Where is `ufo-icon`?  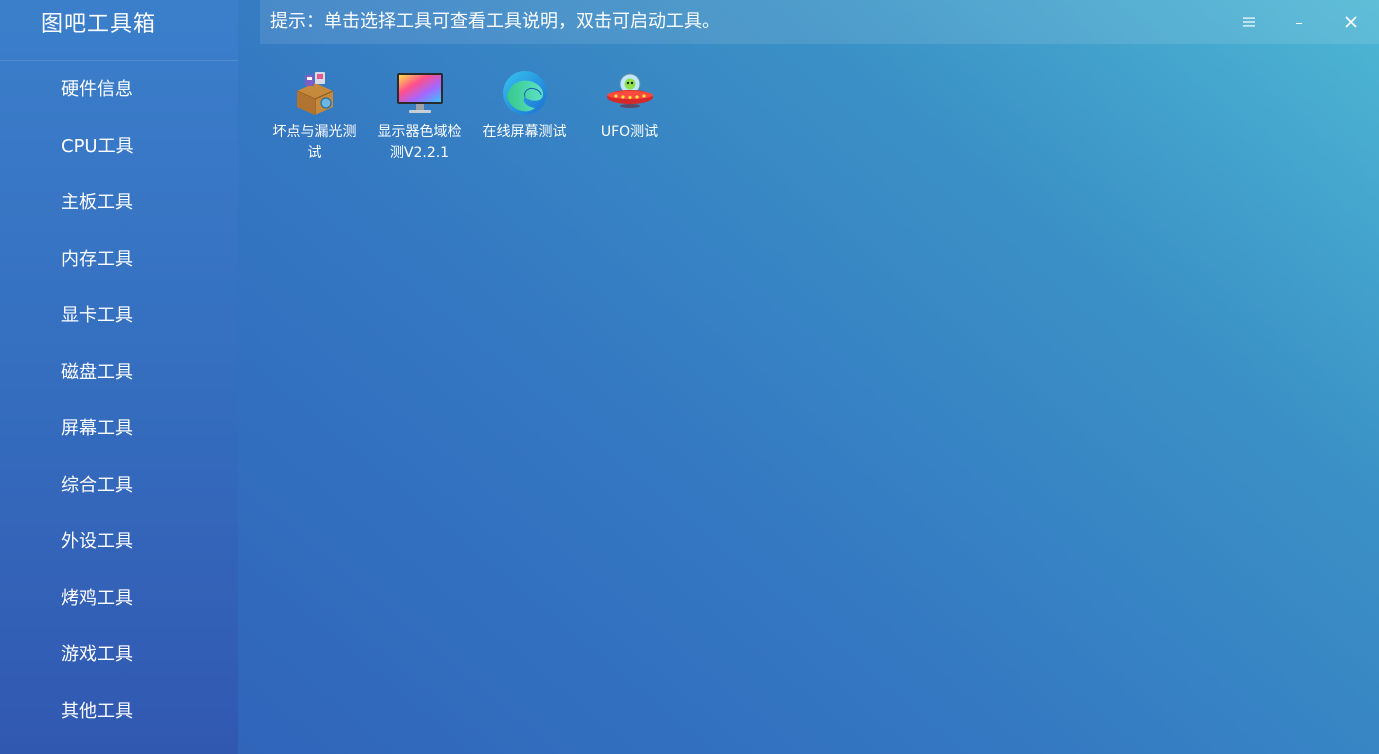
ufo-icon is located at coordinates (629, 90).